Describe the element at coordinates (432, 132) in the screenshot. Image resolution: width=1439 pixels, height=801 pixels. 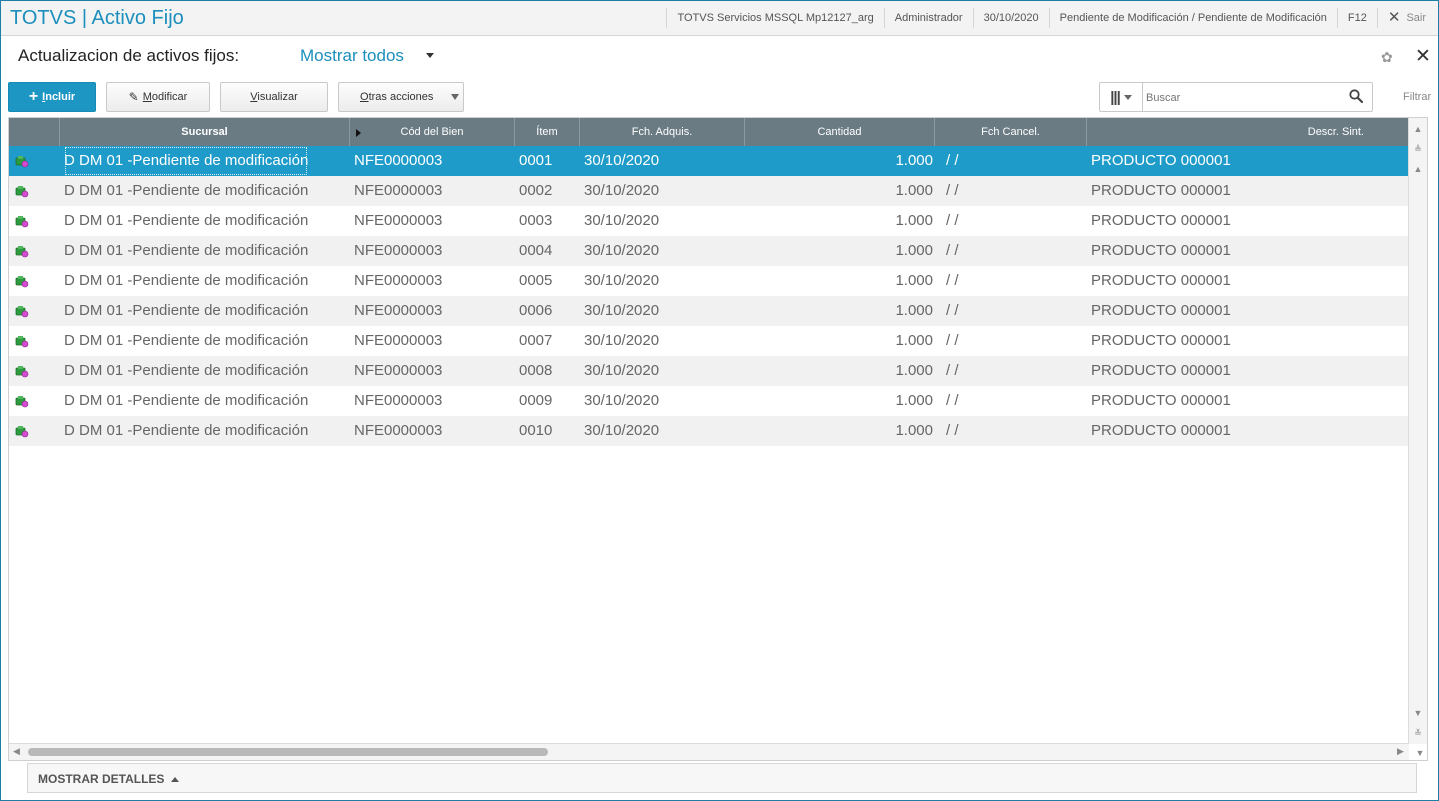
I see `column-header-codigo: Cód del Bien` at that location.